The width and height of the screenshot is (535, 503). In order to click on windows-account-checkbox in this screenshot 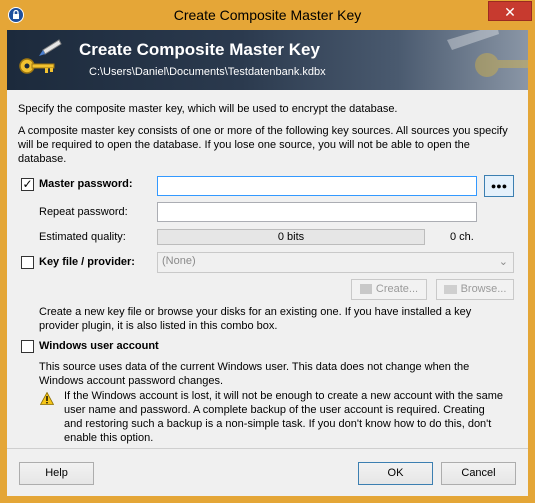, I will do `click(27, 346)`.